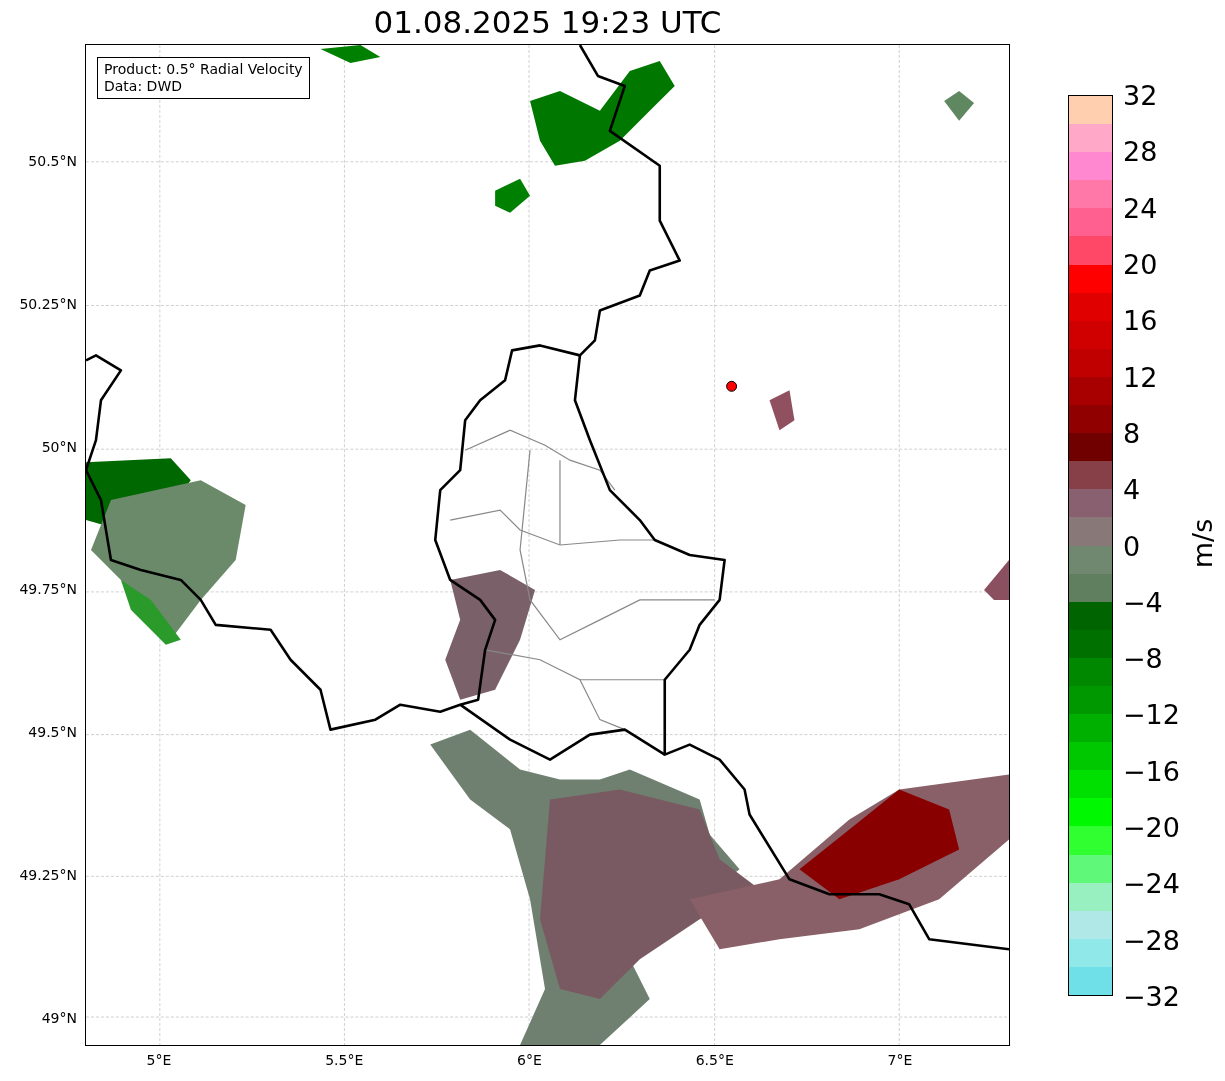  I want to click on colorbar-tick-label: 24, so click(1140, 208).